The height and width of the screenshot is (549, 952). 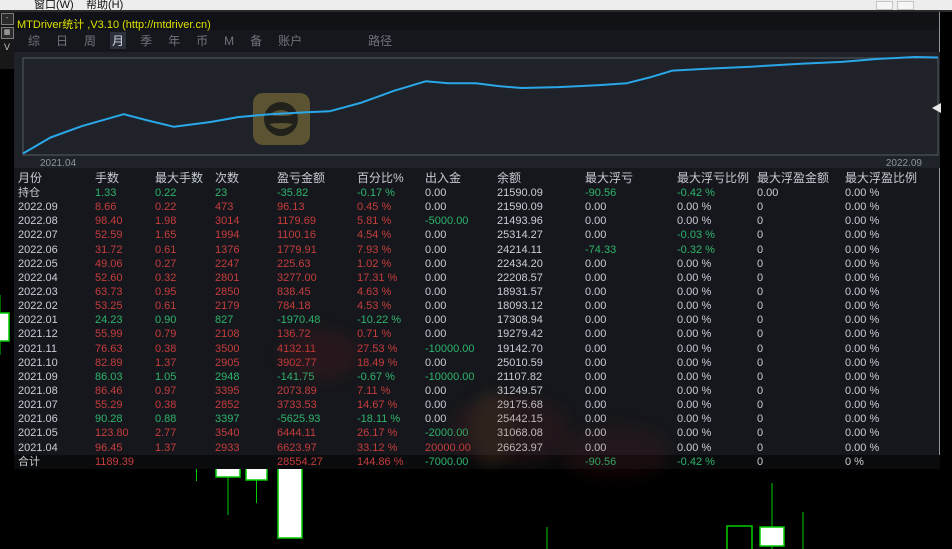 I want to click on tab-币: 币, so click(x=202, y=40).